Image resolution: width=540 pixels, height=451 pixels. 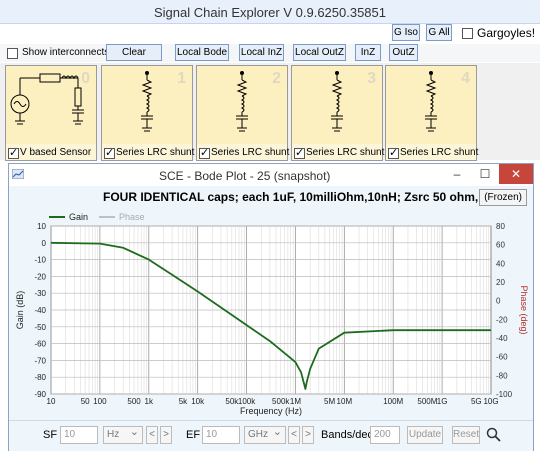 What do you see at coordinates (439, 32) in the screenshot?
I see `g-all-button: G All` at bounding box center [439, 32].